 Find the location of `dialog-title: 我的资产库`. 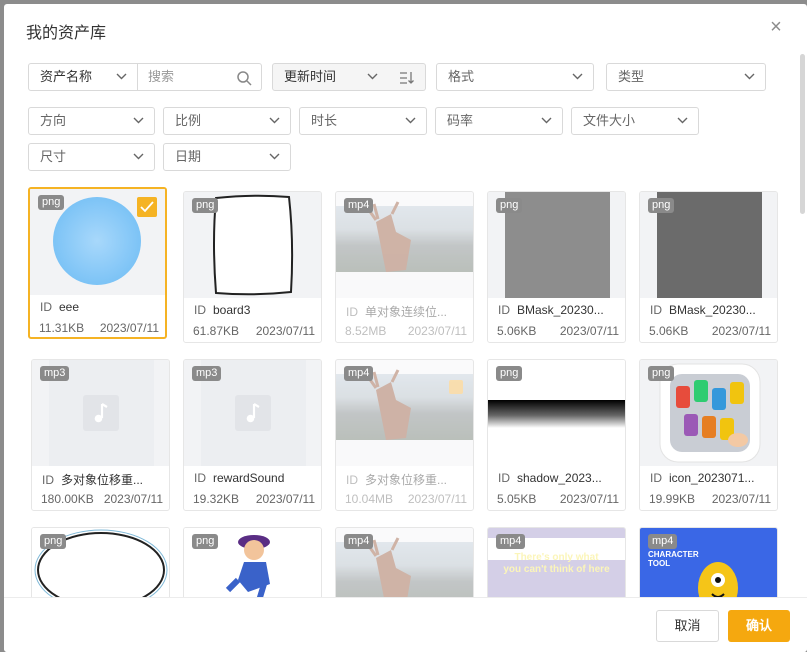

dialog-title: 我的资产库 is located at coordinates (66, 33).